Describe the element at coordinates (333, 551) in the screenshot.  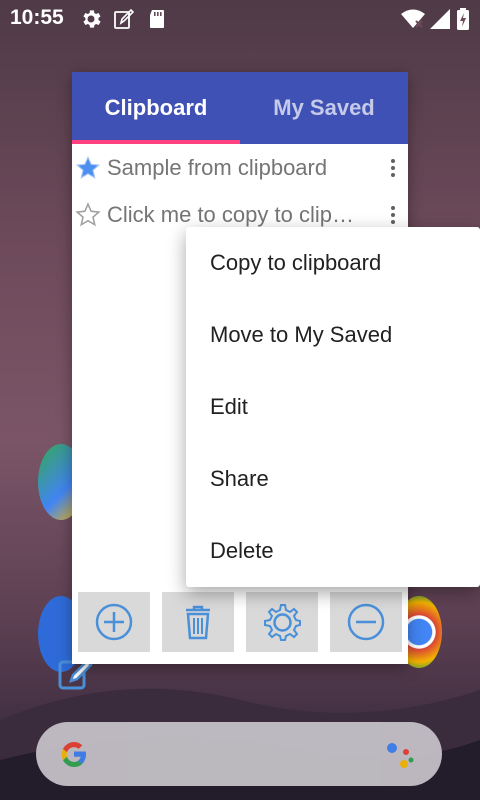
I see `menu-delete: Delete` at that location.